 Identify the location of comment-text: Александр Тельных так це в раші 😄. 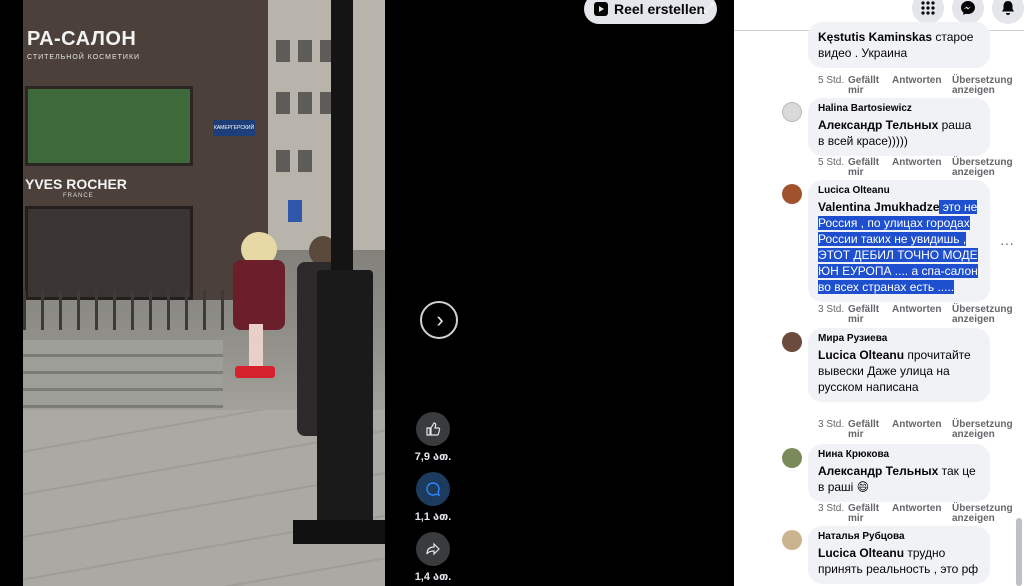
(899, 479).